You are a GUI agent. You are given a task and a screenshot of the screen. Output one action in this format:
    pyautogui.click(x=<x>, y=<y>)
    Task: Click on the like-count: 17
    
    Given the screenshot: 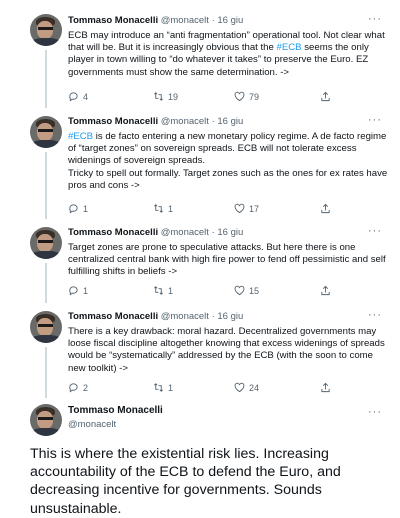 What is the action you would take?
    pyautogui.click(x=254, y=208)
    